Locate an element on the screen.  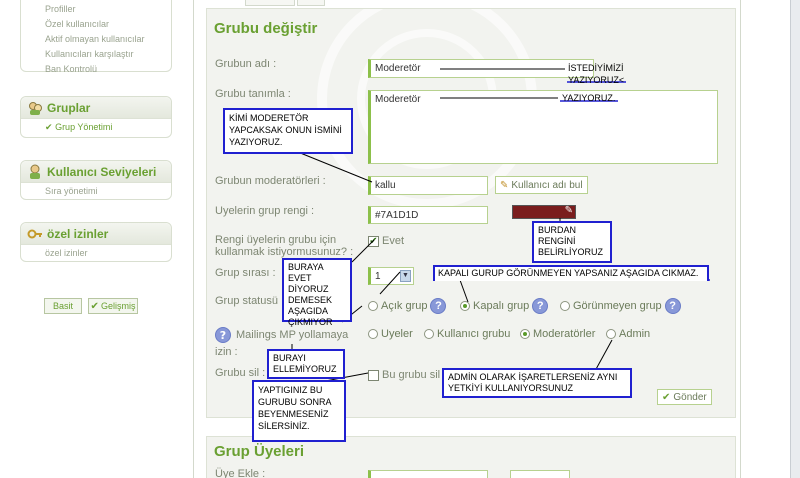
annotation-name-line-1: İSTEDİYİMİZİ is located at coordinates (596, 68).